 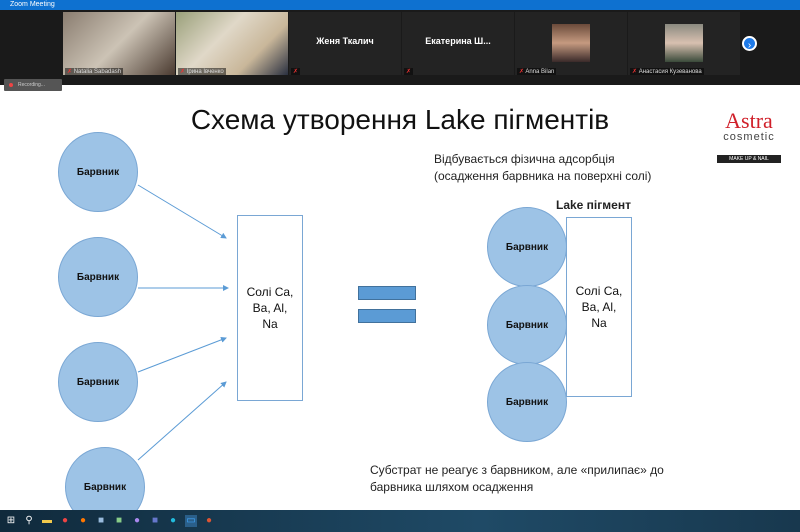 What do you see at coordinates (543, 176) in the screenshot?
I see `adsorption-line: (осадження барвника на поверхні солі)` at bounding box center [543, 176].